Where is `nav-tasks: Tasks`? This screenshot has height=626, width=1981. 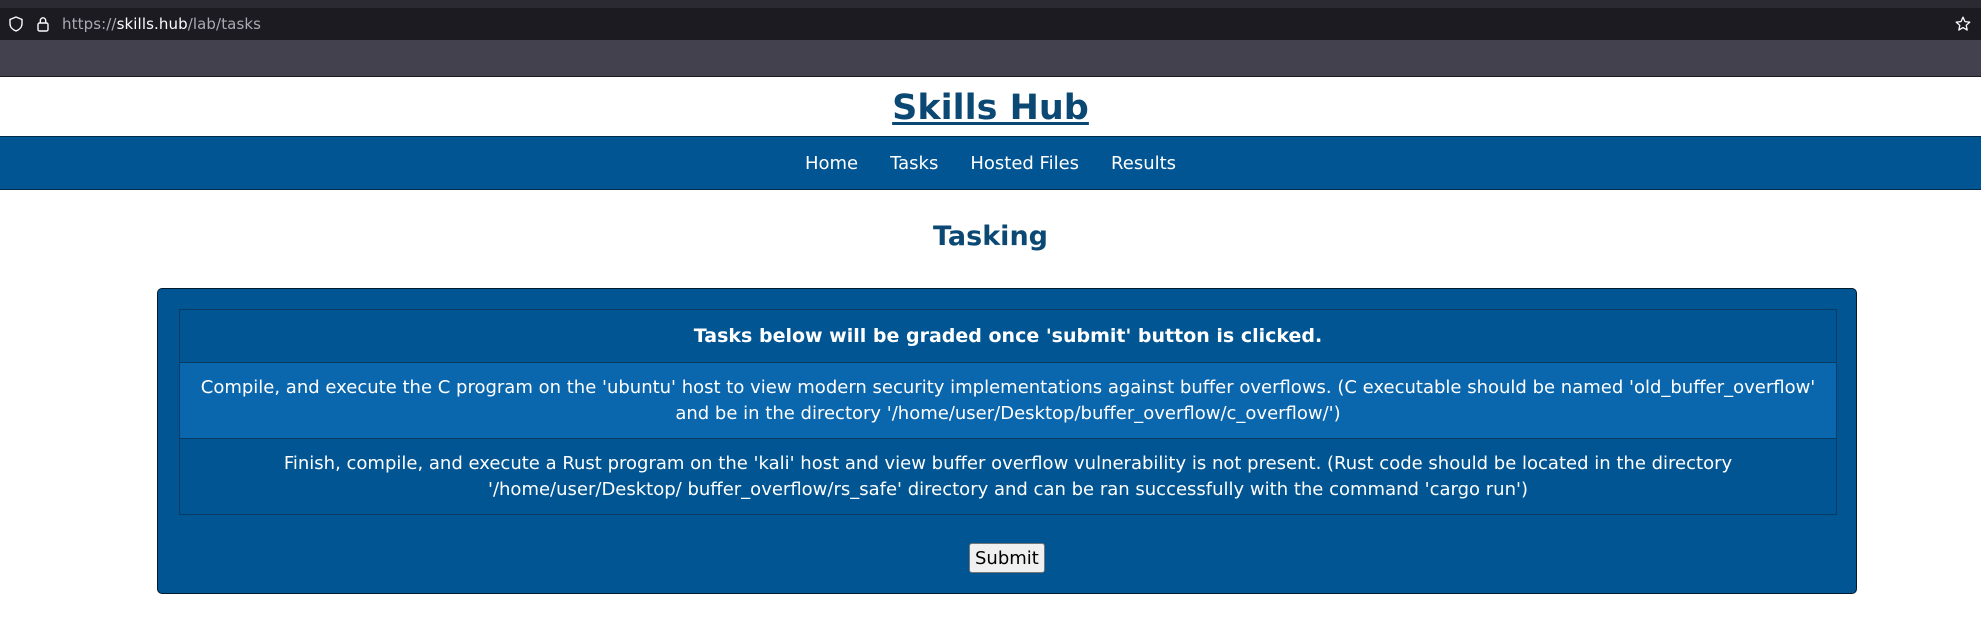 nav-tasks: Tasks is located at coordinates (914, 163).